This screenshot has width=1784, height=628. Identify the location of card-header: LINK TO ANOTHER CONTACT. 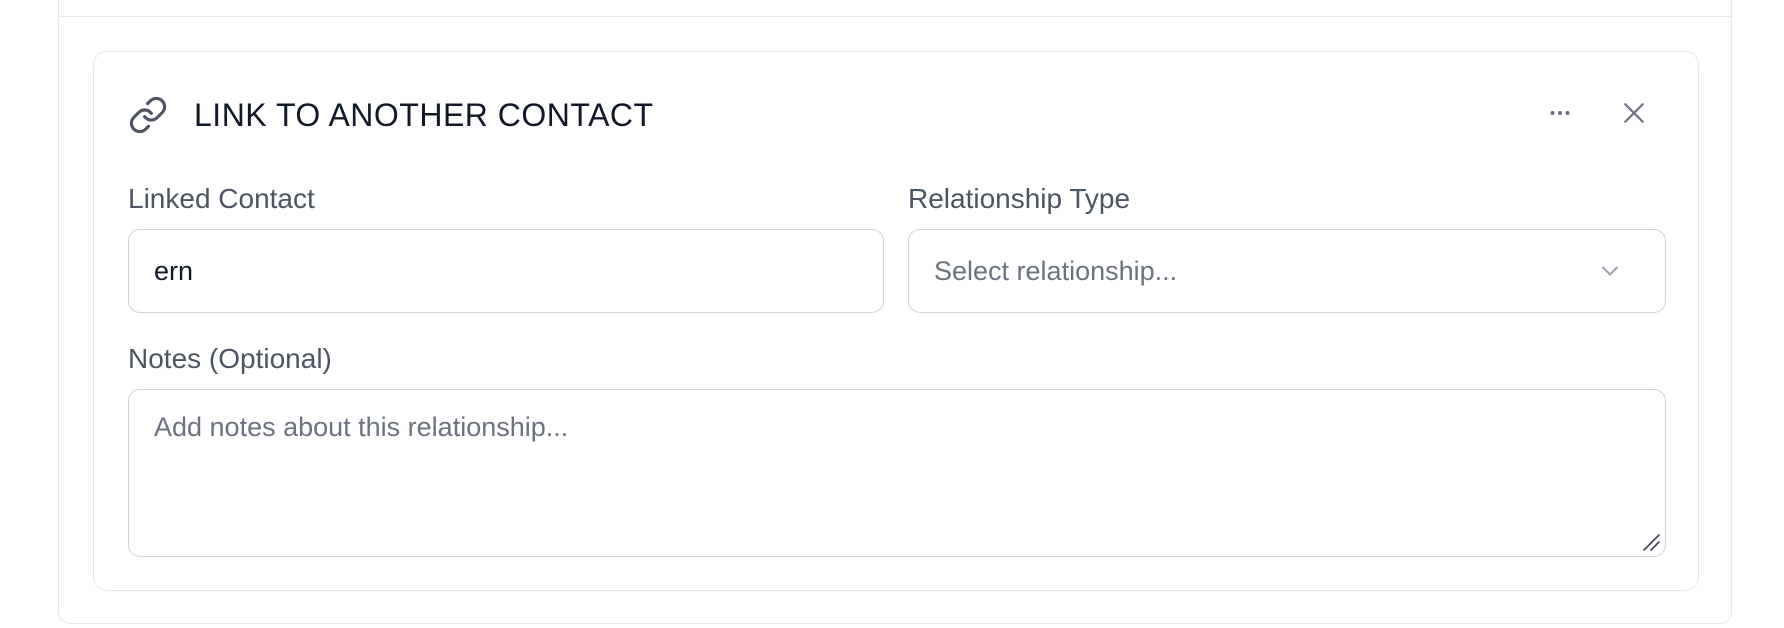
(896, 115).